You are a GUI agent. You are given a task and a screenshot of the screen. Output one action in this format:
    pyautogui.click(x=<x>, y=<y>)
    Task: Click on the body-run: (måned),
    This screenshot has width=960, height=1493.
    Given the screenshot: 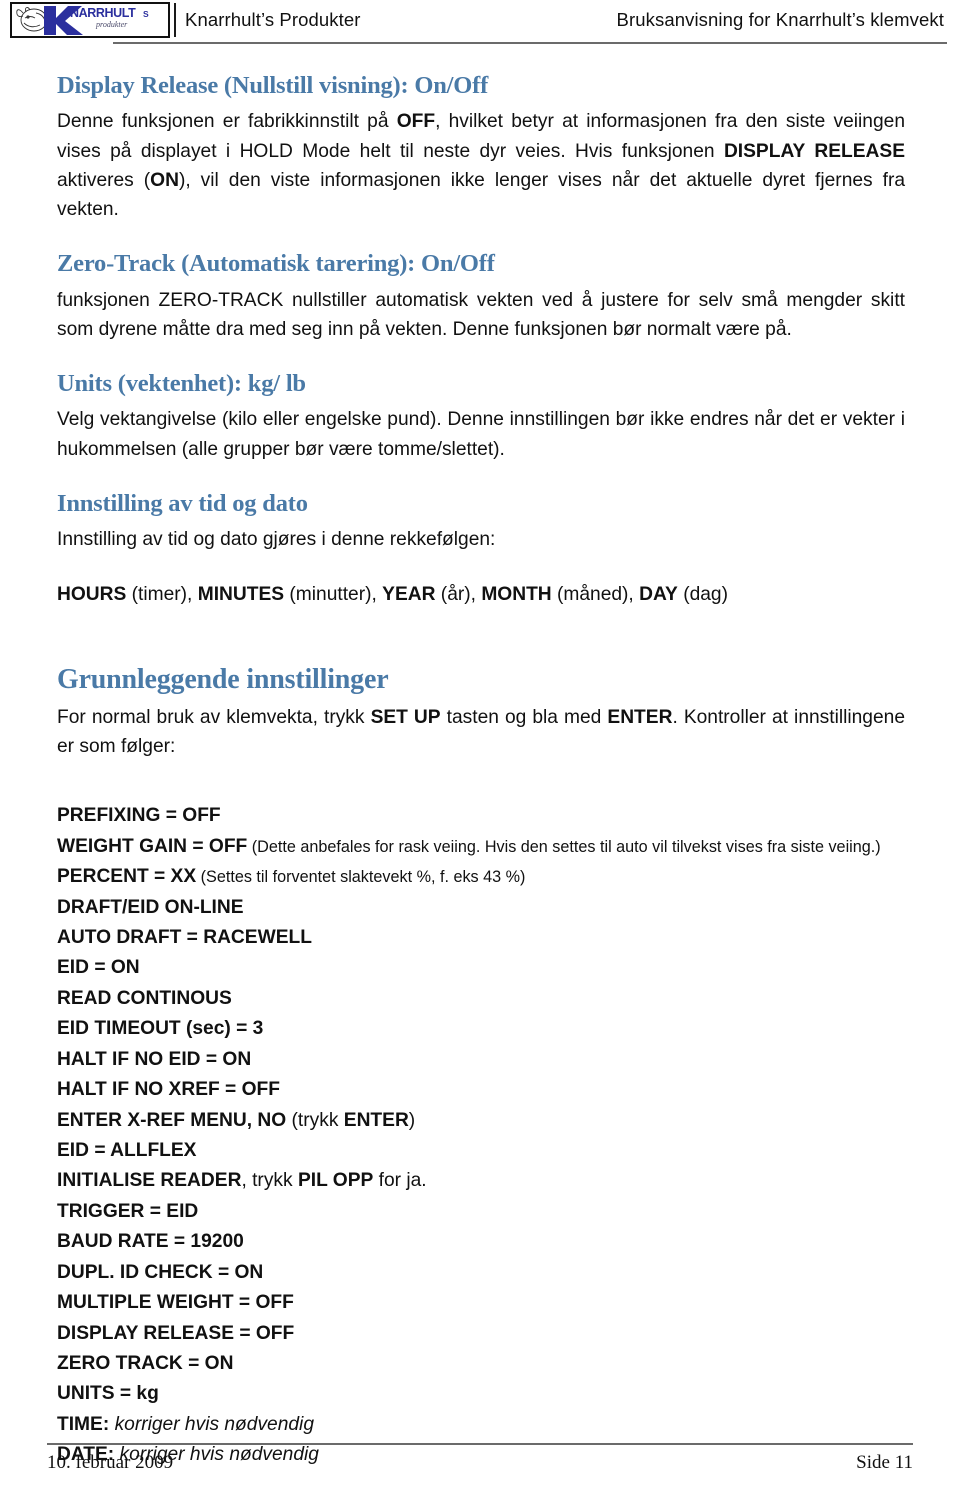 What is the action you would take?
    pyautogui.click(x=595, y=595)
    